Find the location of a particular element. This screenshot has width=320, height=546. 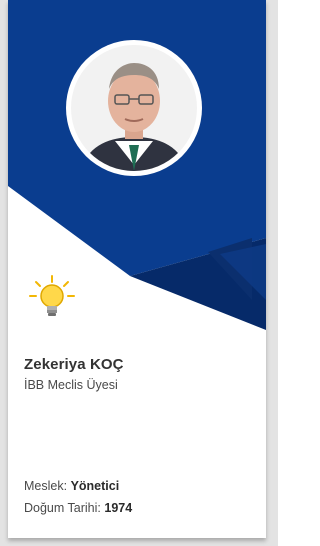

lightbulb-icon is located at coordinates (52, 295).